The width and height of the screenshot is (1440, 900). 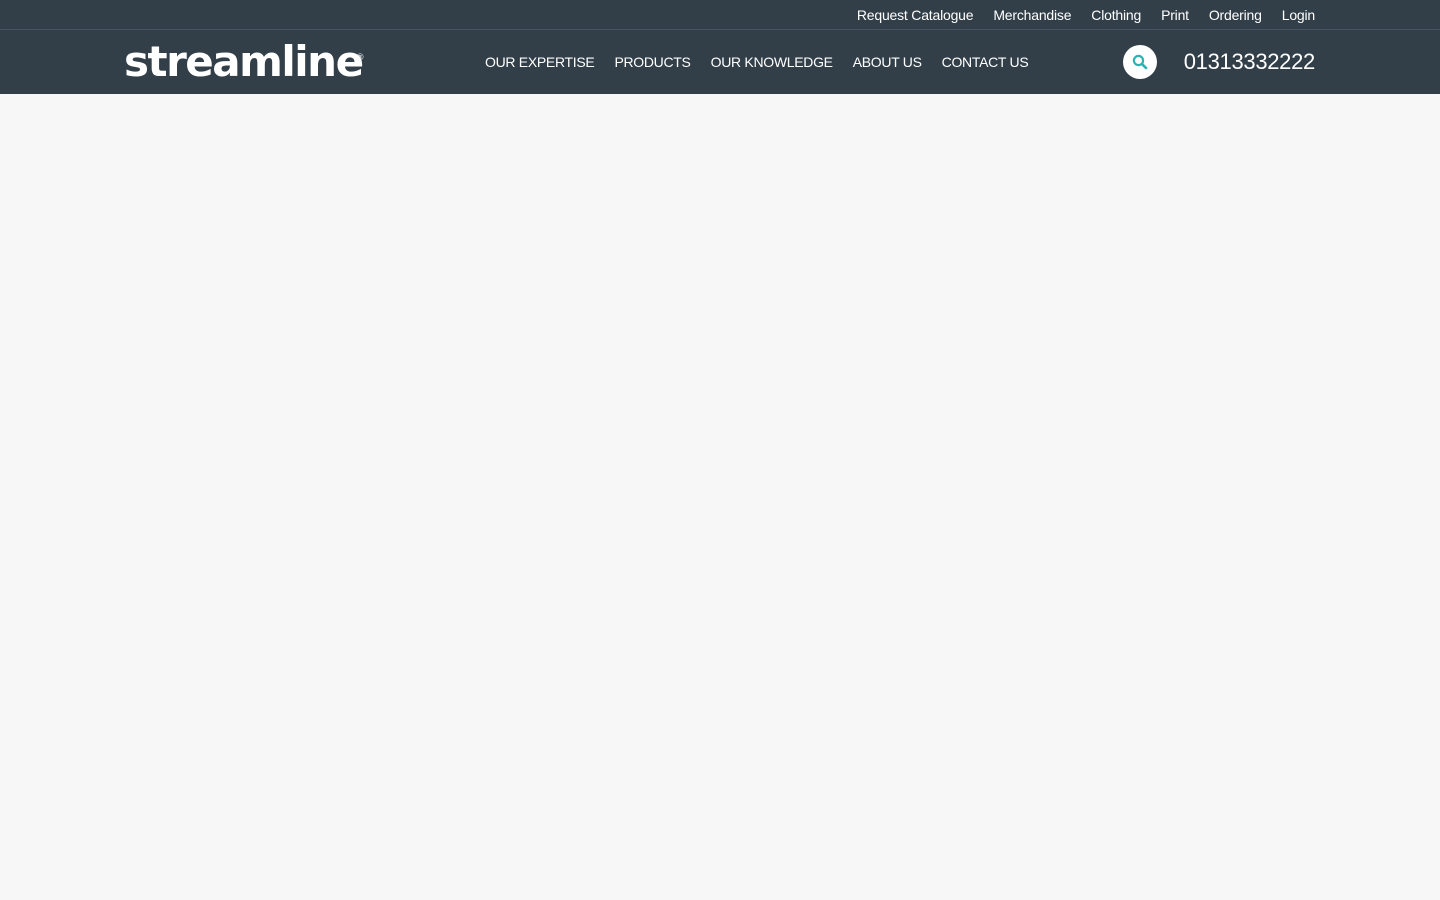 I want to click on nav-products: PRODUCTS, so click(x=652, y=62).